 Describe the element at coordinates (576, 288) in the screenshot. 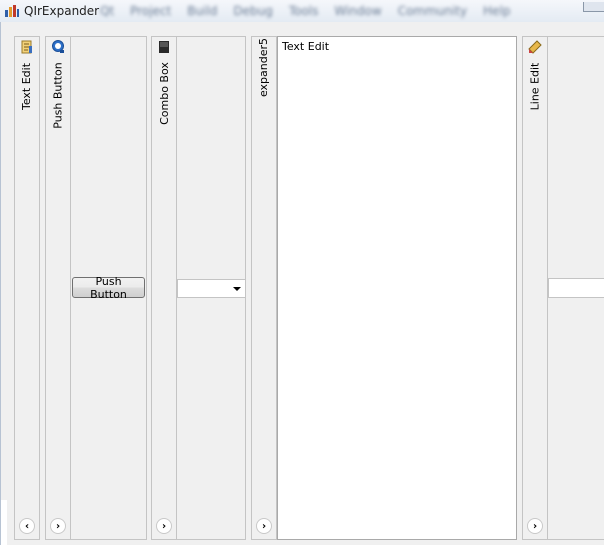

I see `line-edit-field` at that location.